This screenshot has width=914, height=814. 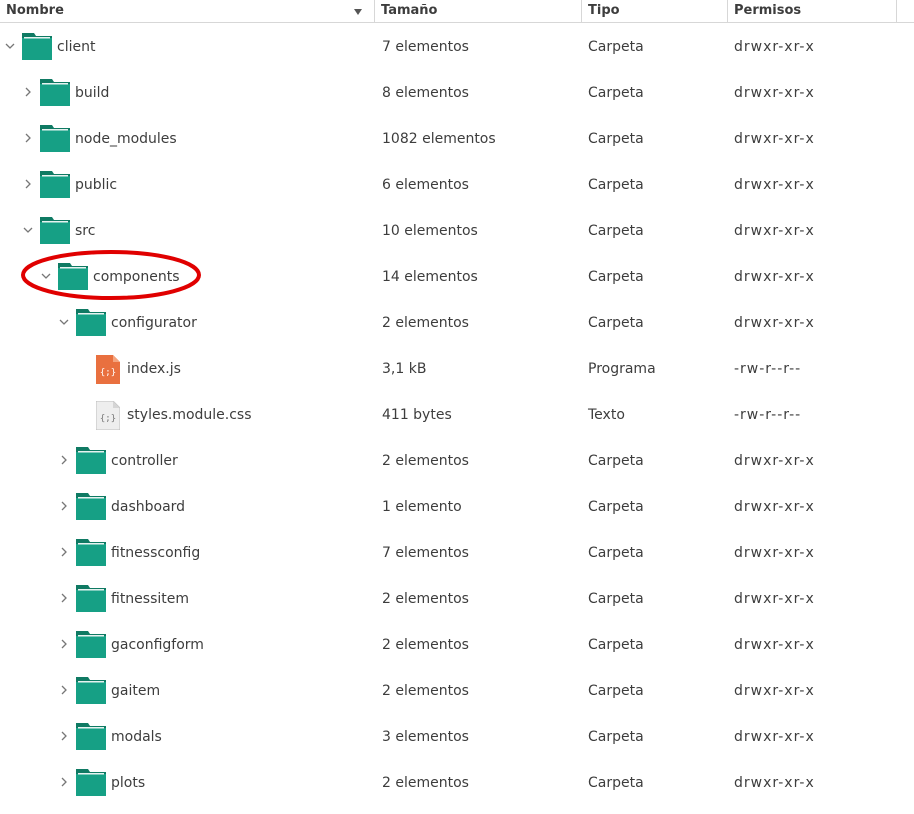 I want to click on column-header-size: Tamaño, so click(x=478, y=11).